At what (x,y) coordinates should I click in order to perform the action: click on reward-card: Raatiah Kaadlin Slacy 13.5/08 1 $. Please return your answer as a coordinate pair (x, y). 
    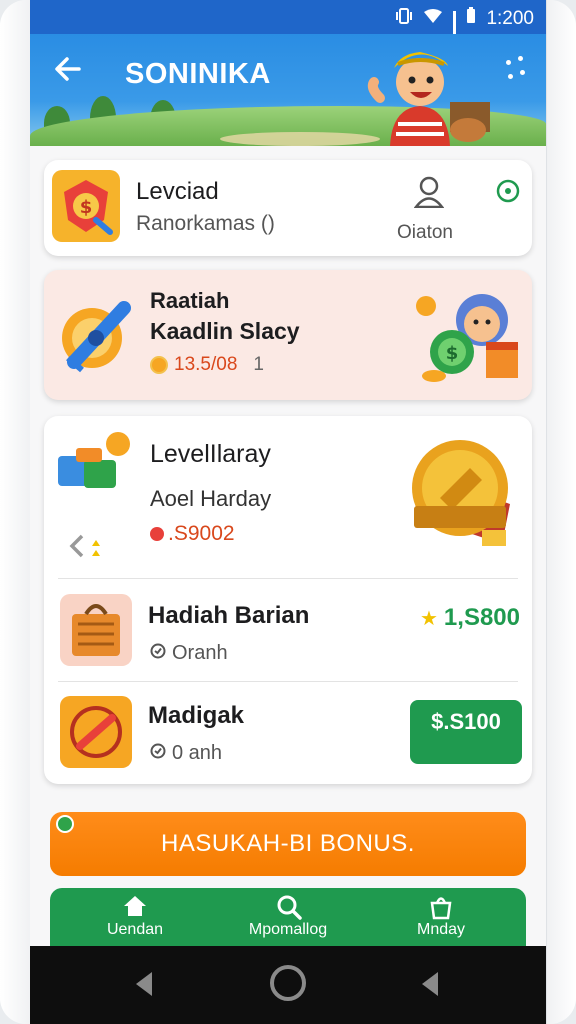
    Looking at the image, I should click on (288, 335).